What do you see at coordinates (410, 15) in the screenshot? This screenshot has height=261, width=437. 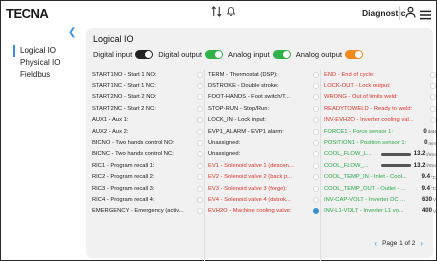 I see `user-icon` at bounding box center [410, 15].